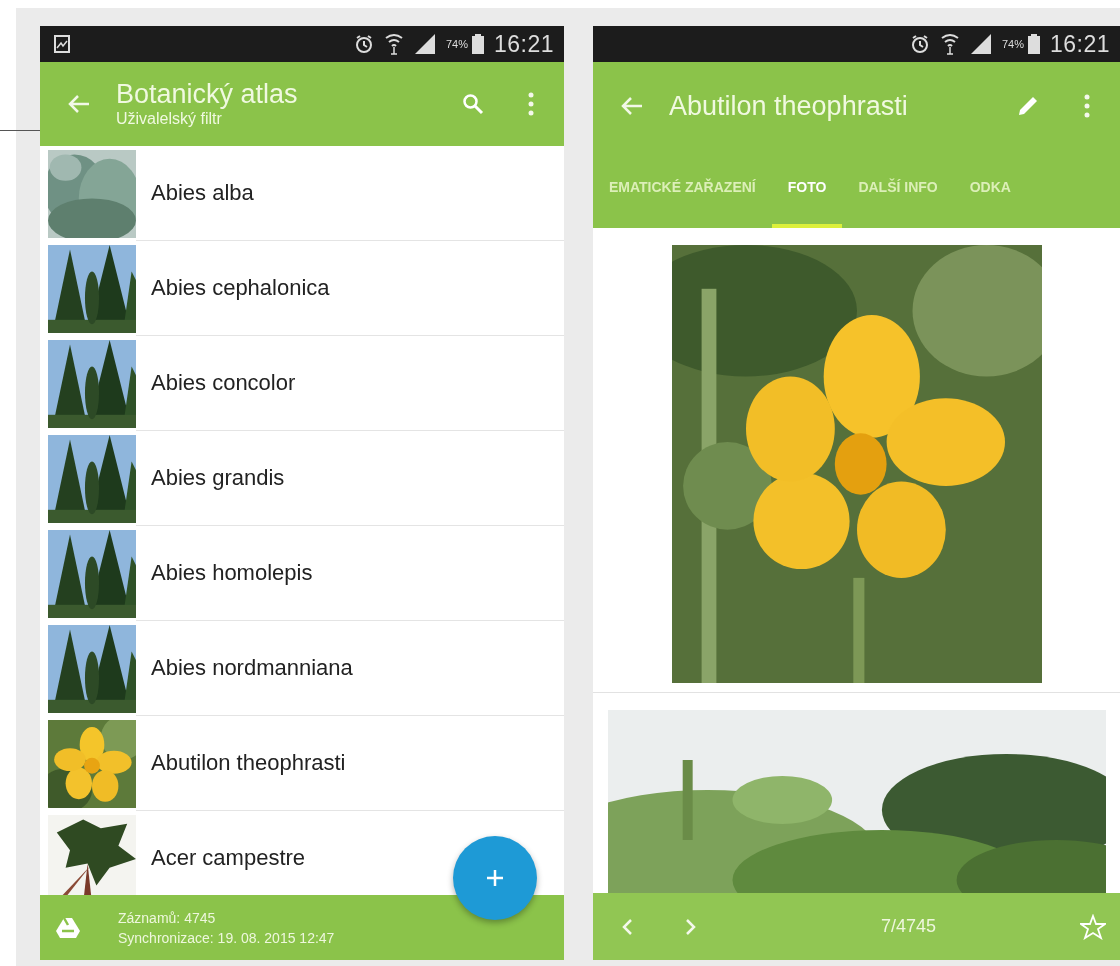  Describe the element at coordinates (240, 288) in the screenshot. I see `plant-name: Abies cephalonica` at that location.